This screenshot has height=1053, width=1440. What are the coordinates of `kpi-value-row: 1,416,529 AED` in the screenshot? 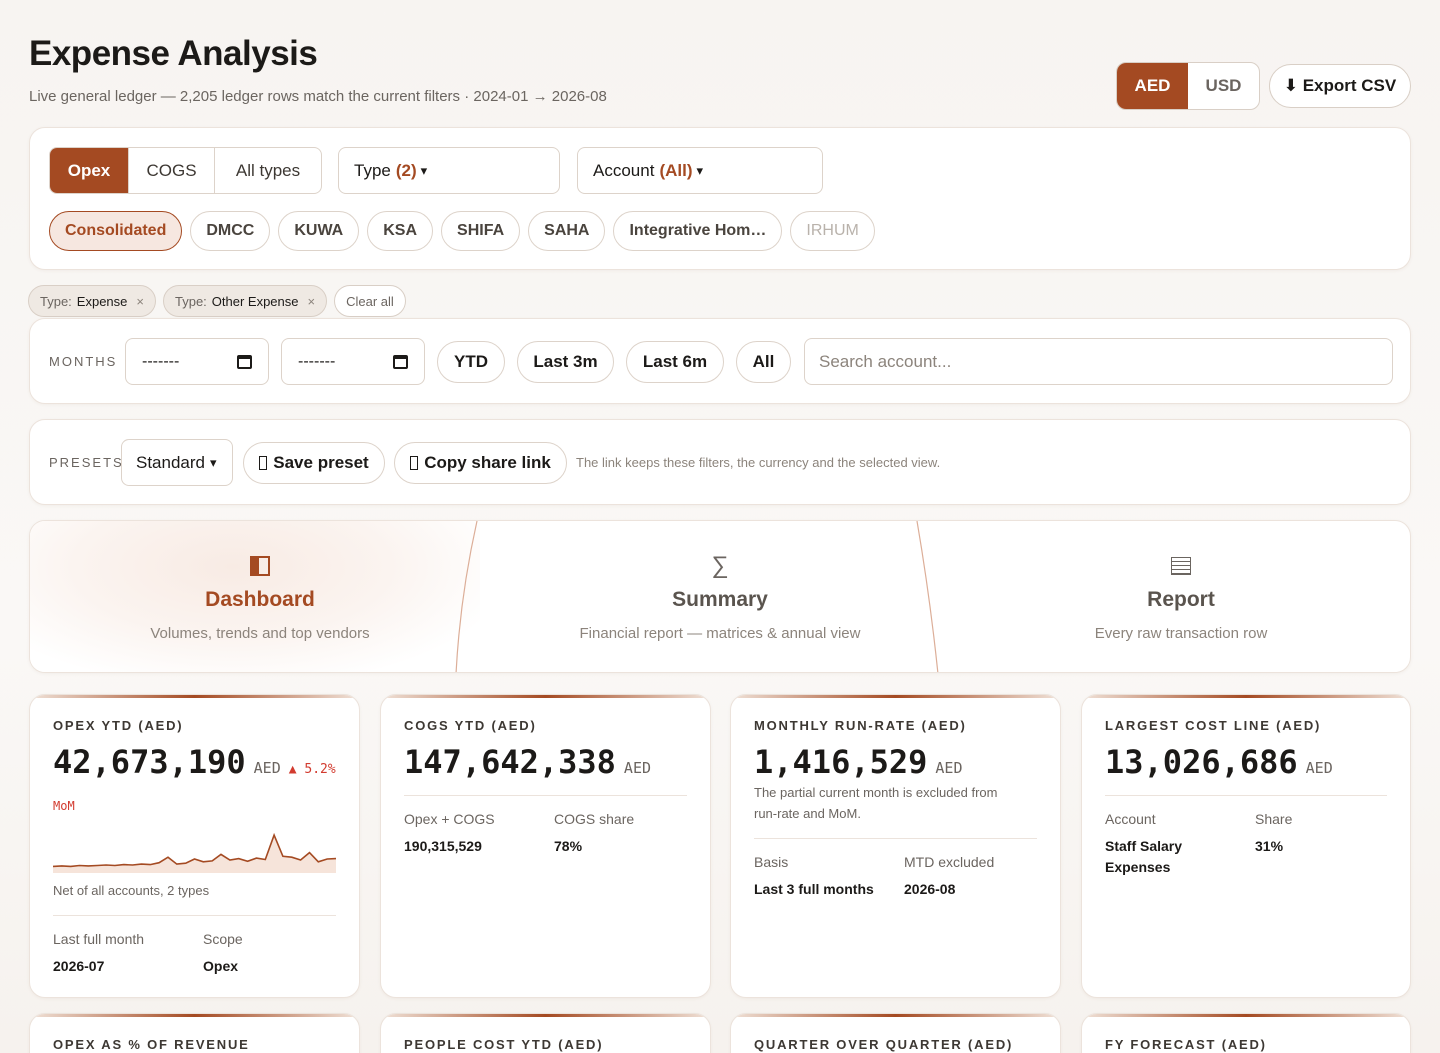 It's located at (858, 762).